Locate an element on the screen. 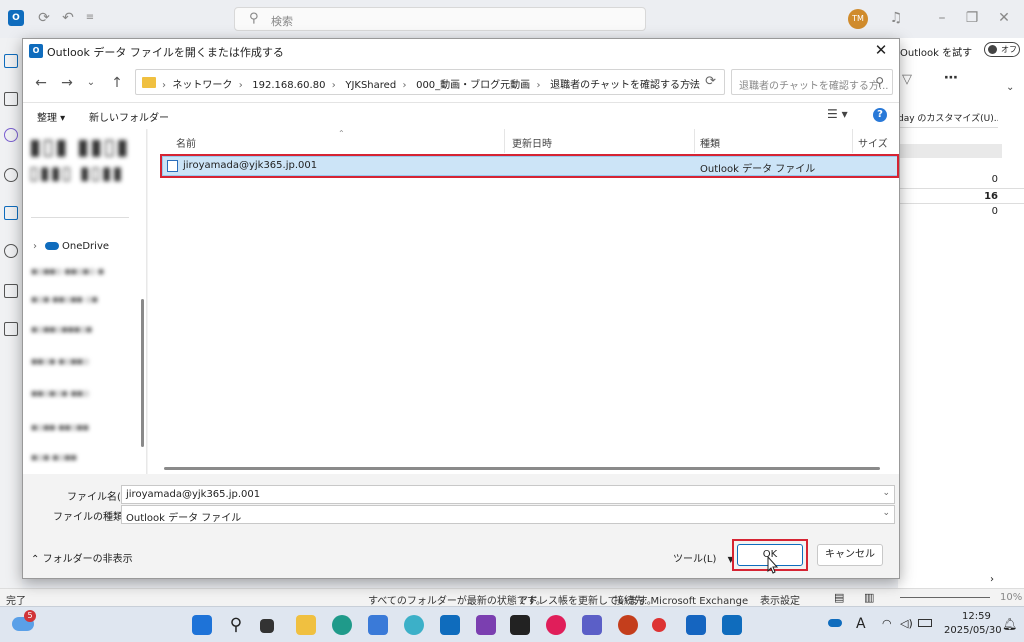 This screenshot has height=642, width=1024. wifi-icon: ◠ is located at coordinates (887, 623).